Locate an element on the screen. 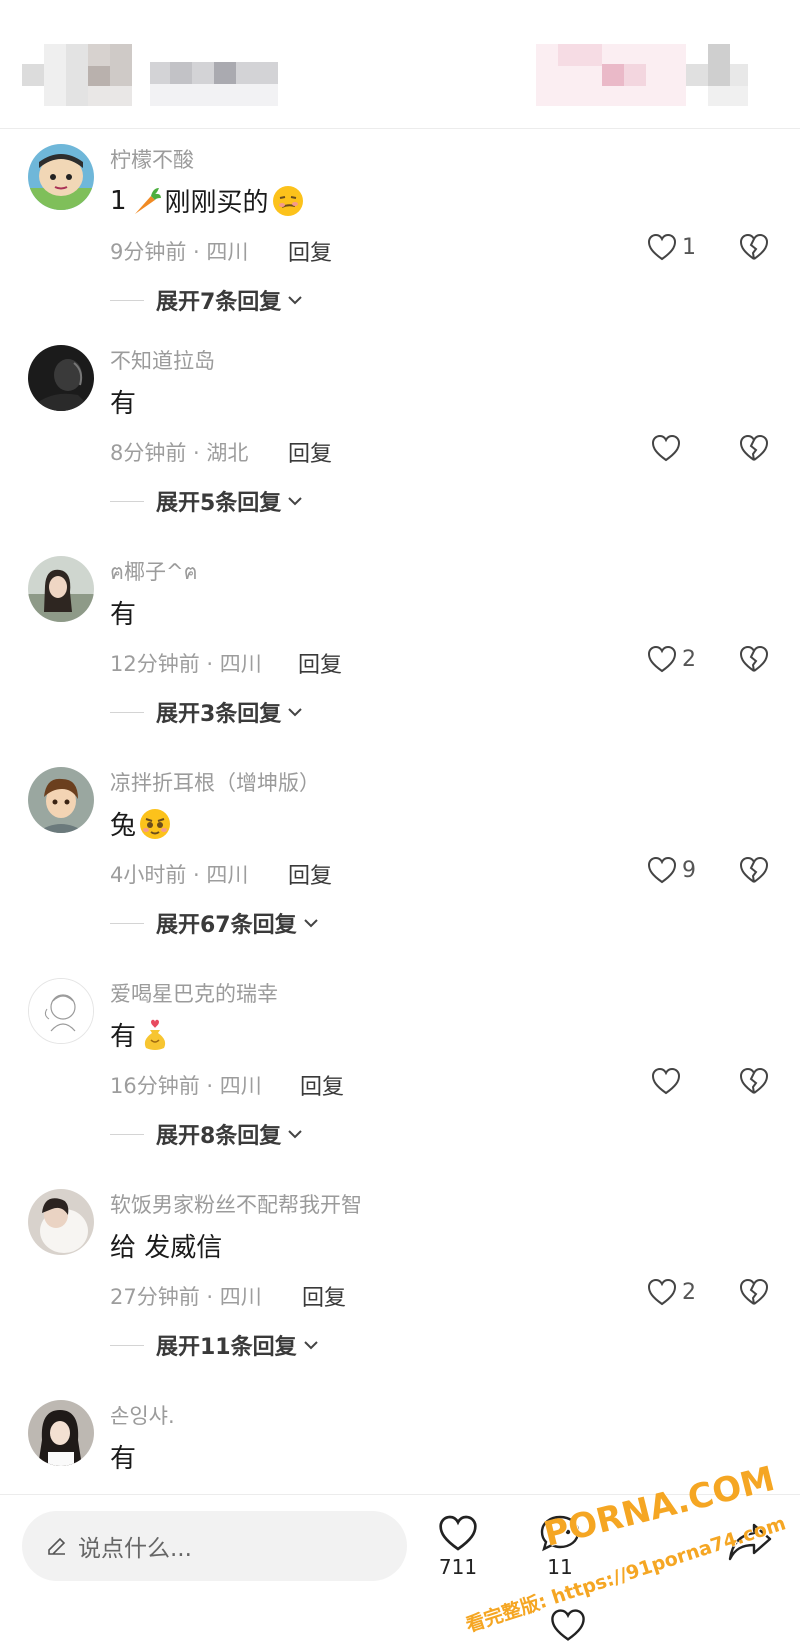 The width and height of the screenshot is (800, 1647). blurred-title is located at coordinates (214, 84).